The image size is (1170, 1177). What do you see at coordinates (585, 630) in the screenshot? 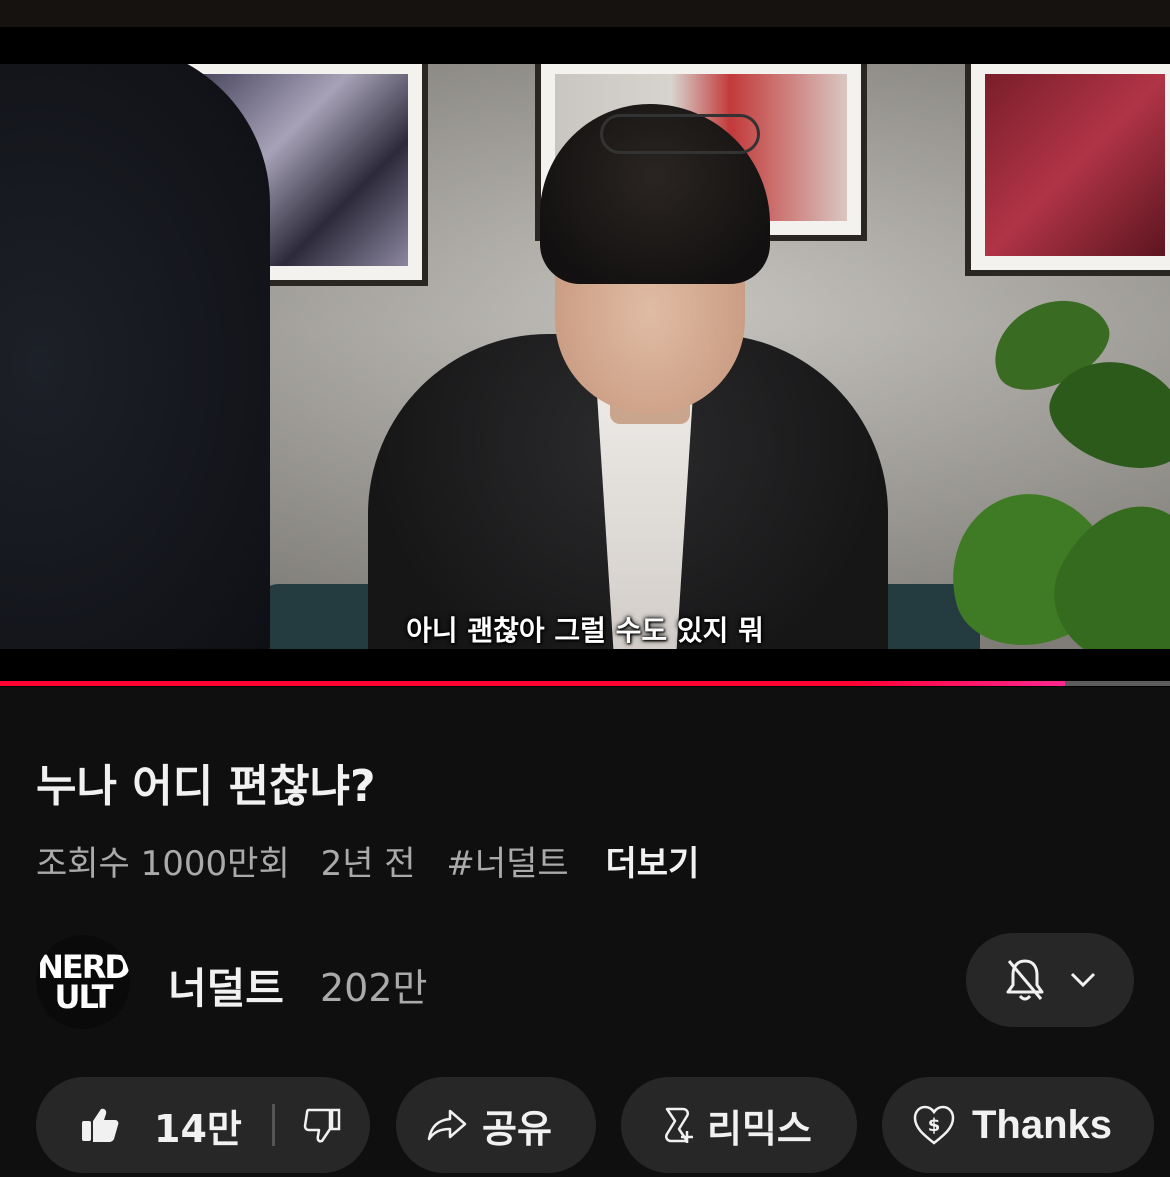
I see `video-subtitle: 아니 괜찮아 그럴 수도 있지 뭐` at bounding box center [585, 630].